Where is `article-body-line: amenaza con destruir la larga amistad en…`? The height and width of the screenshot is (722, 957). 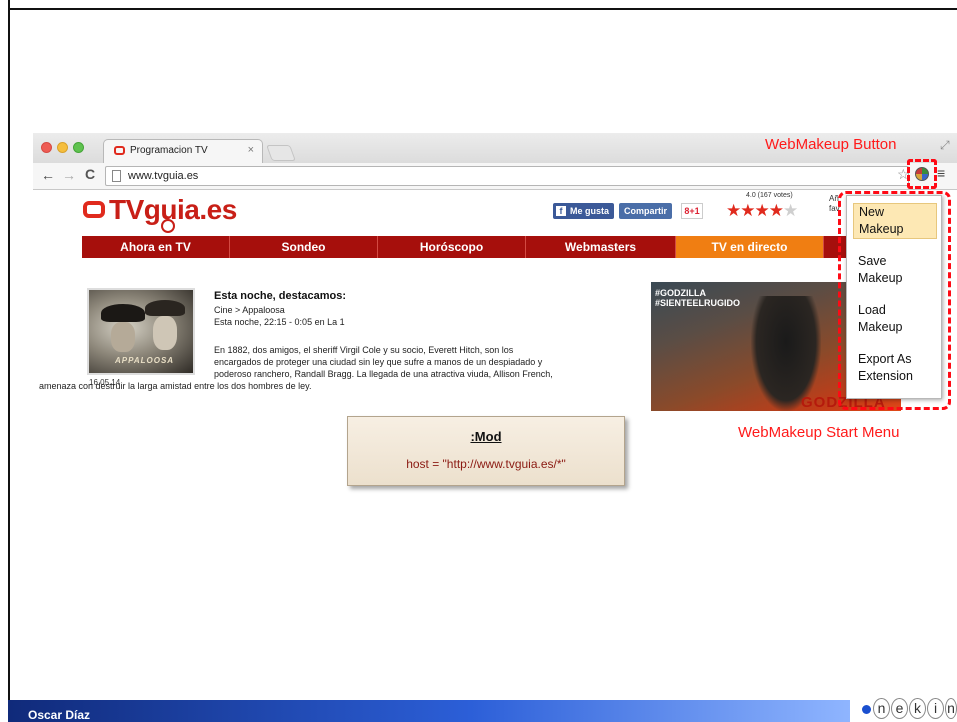
article-body-line: amenaza con destruir la larga amistad en… is located at coordinates (175, 386).